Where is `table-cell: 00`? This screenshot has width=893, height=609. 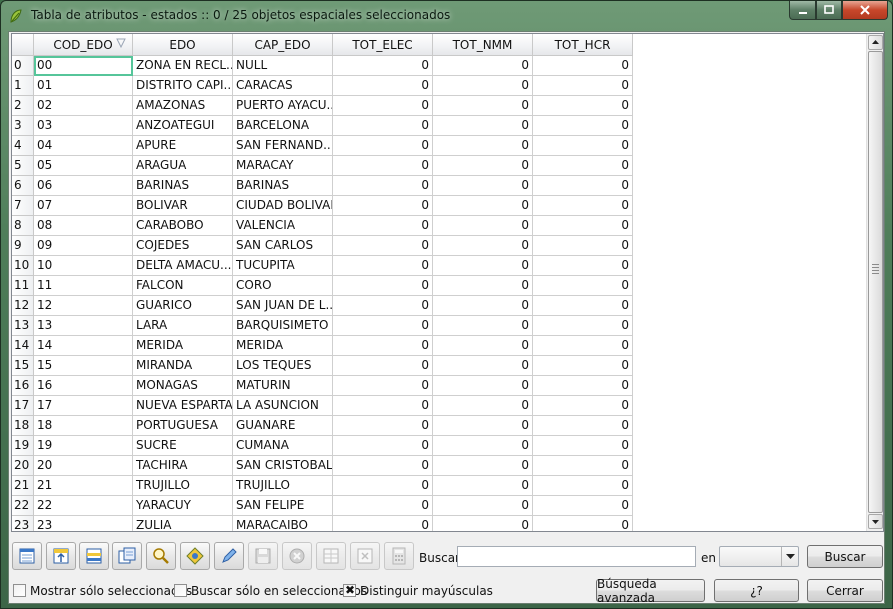
table-cell: 00 is located at coordinates (83, 66).